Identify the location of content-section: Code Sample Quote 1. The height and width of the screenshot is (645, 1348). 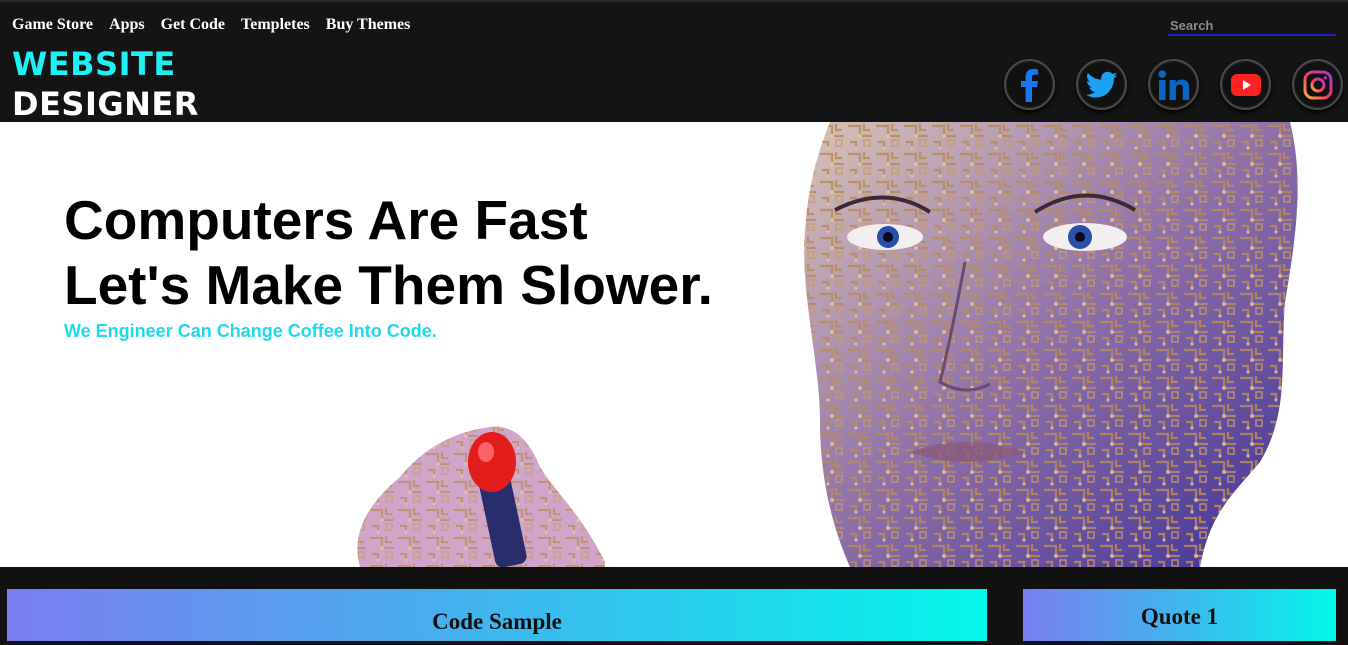
(674, 606).